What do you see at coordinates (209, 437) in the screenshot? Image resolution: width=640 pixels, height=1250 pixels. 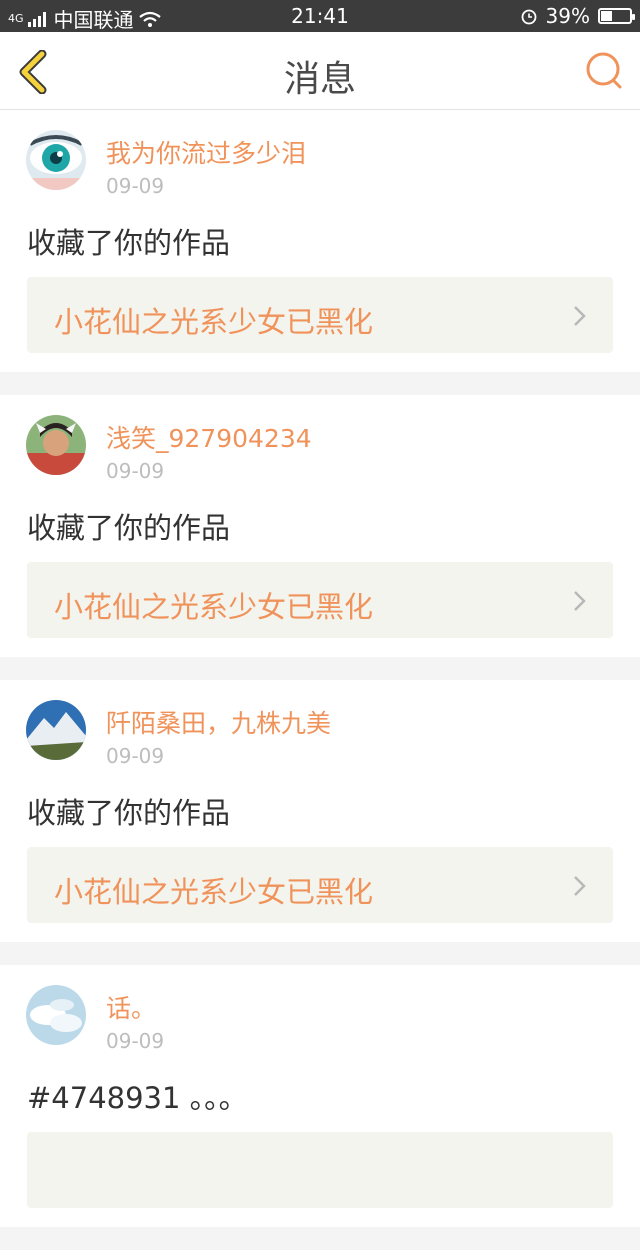 I see `username: 浅笑_927904234` at bounding box center [209, 437].